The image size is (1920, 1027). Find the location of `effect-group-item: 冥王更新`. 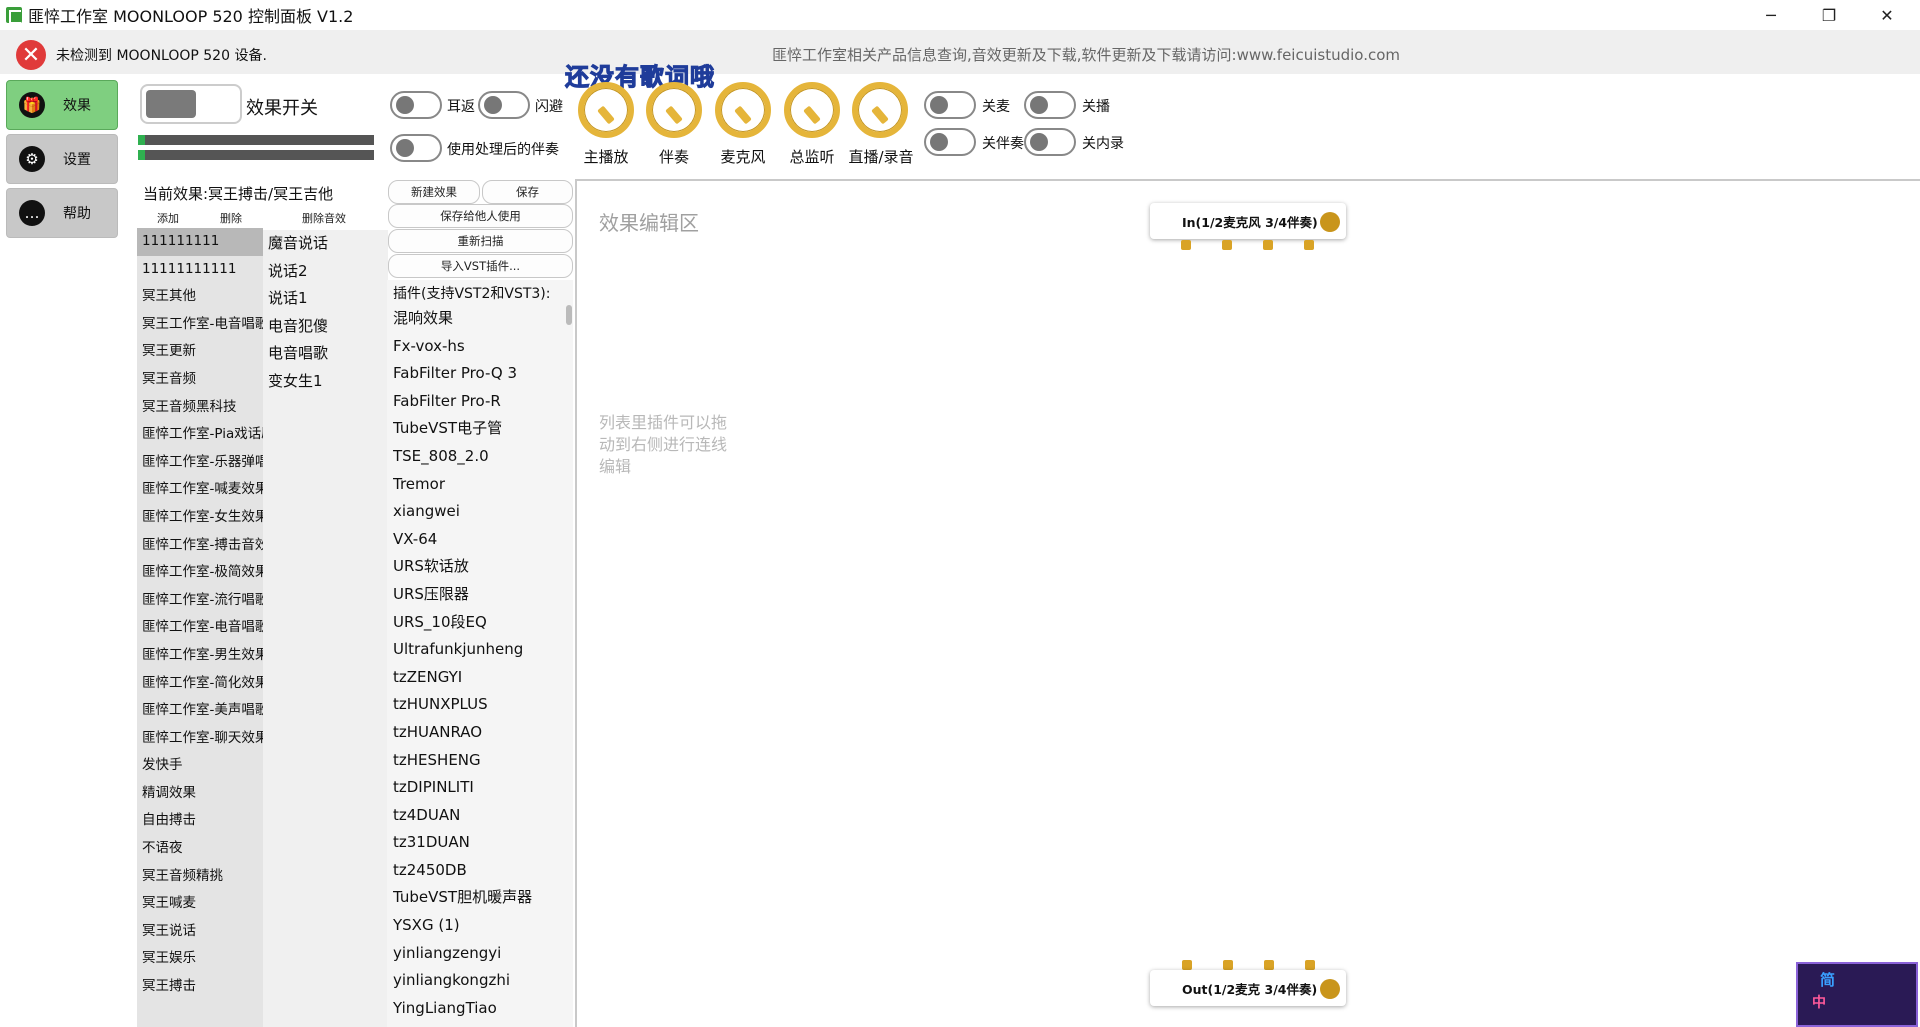

effect-group-item: 冥王更新 is located at coordinates (200, 352).